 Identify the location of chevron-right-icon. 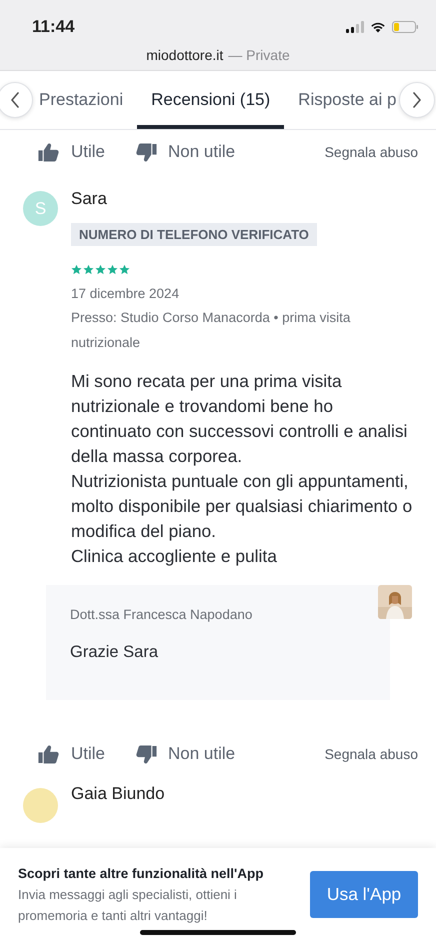
(417, 100).